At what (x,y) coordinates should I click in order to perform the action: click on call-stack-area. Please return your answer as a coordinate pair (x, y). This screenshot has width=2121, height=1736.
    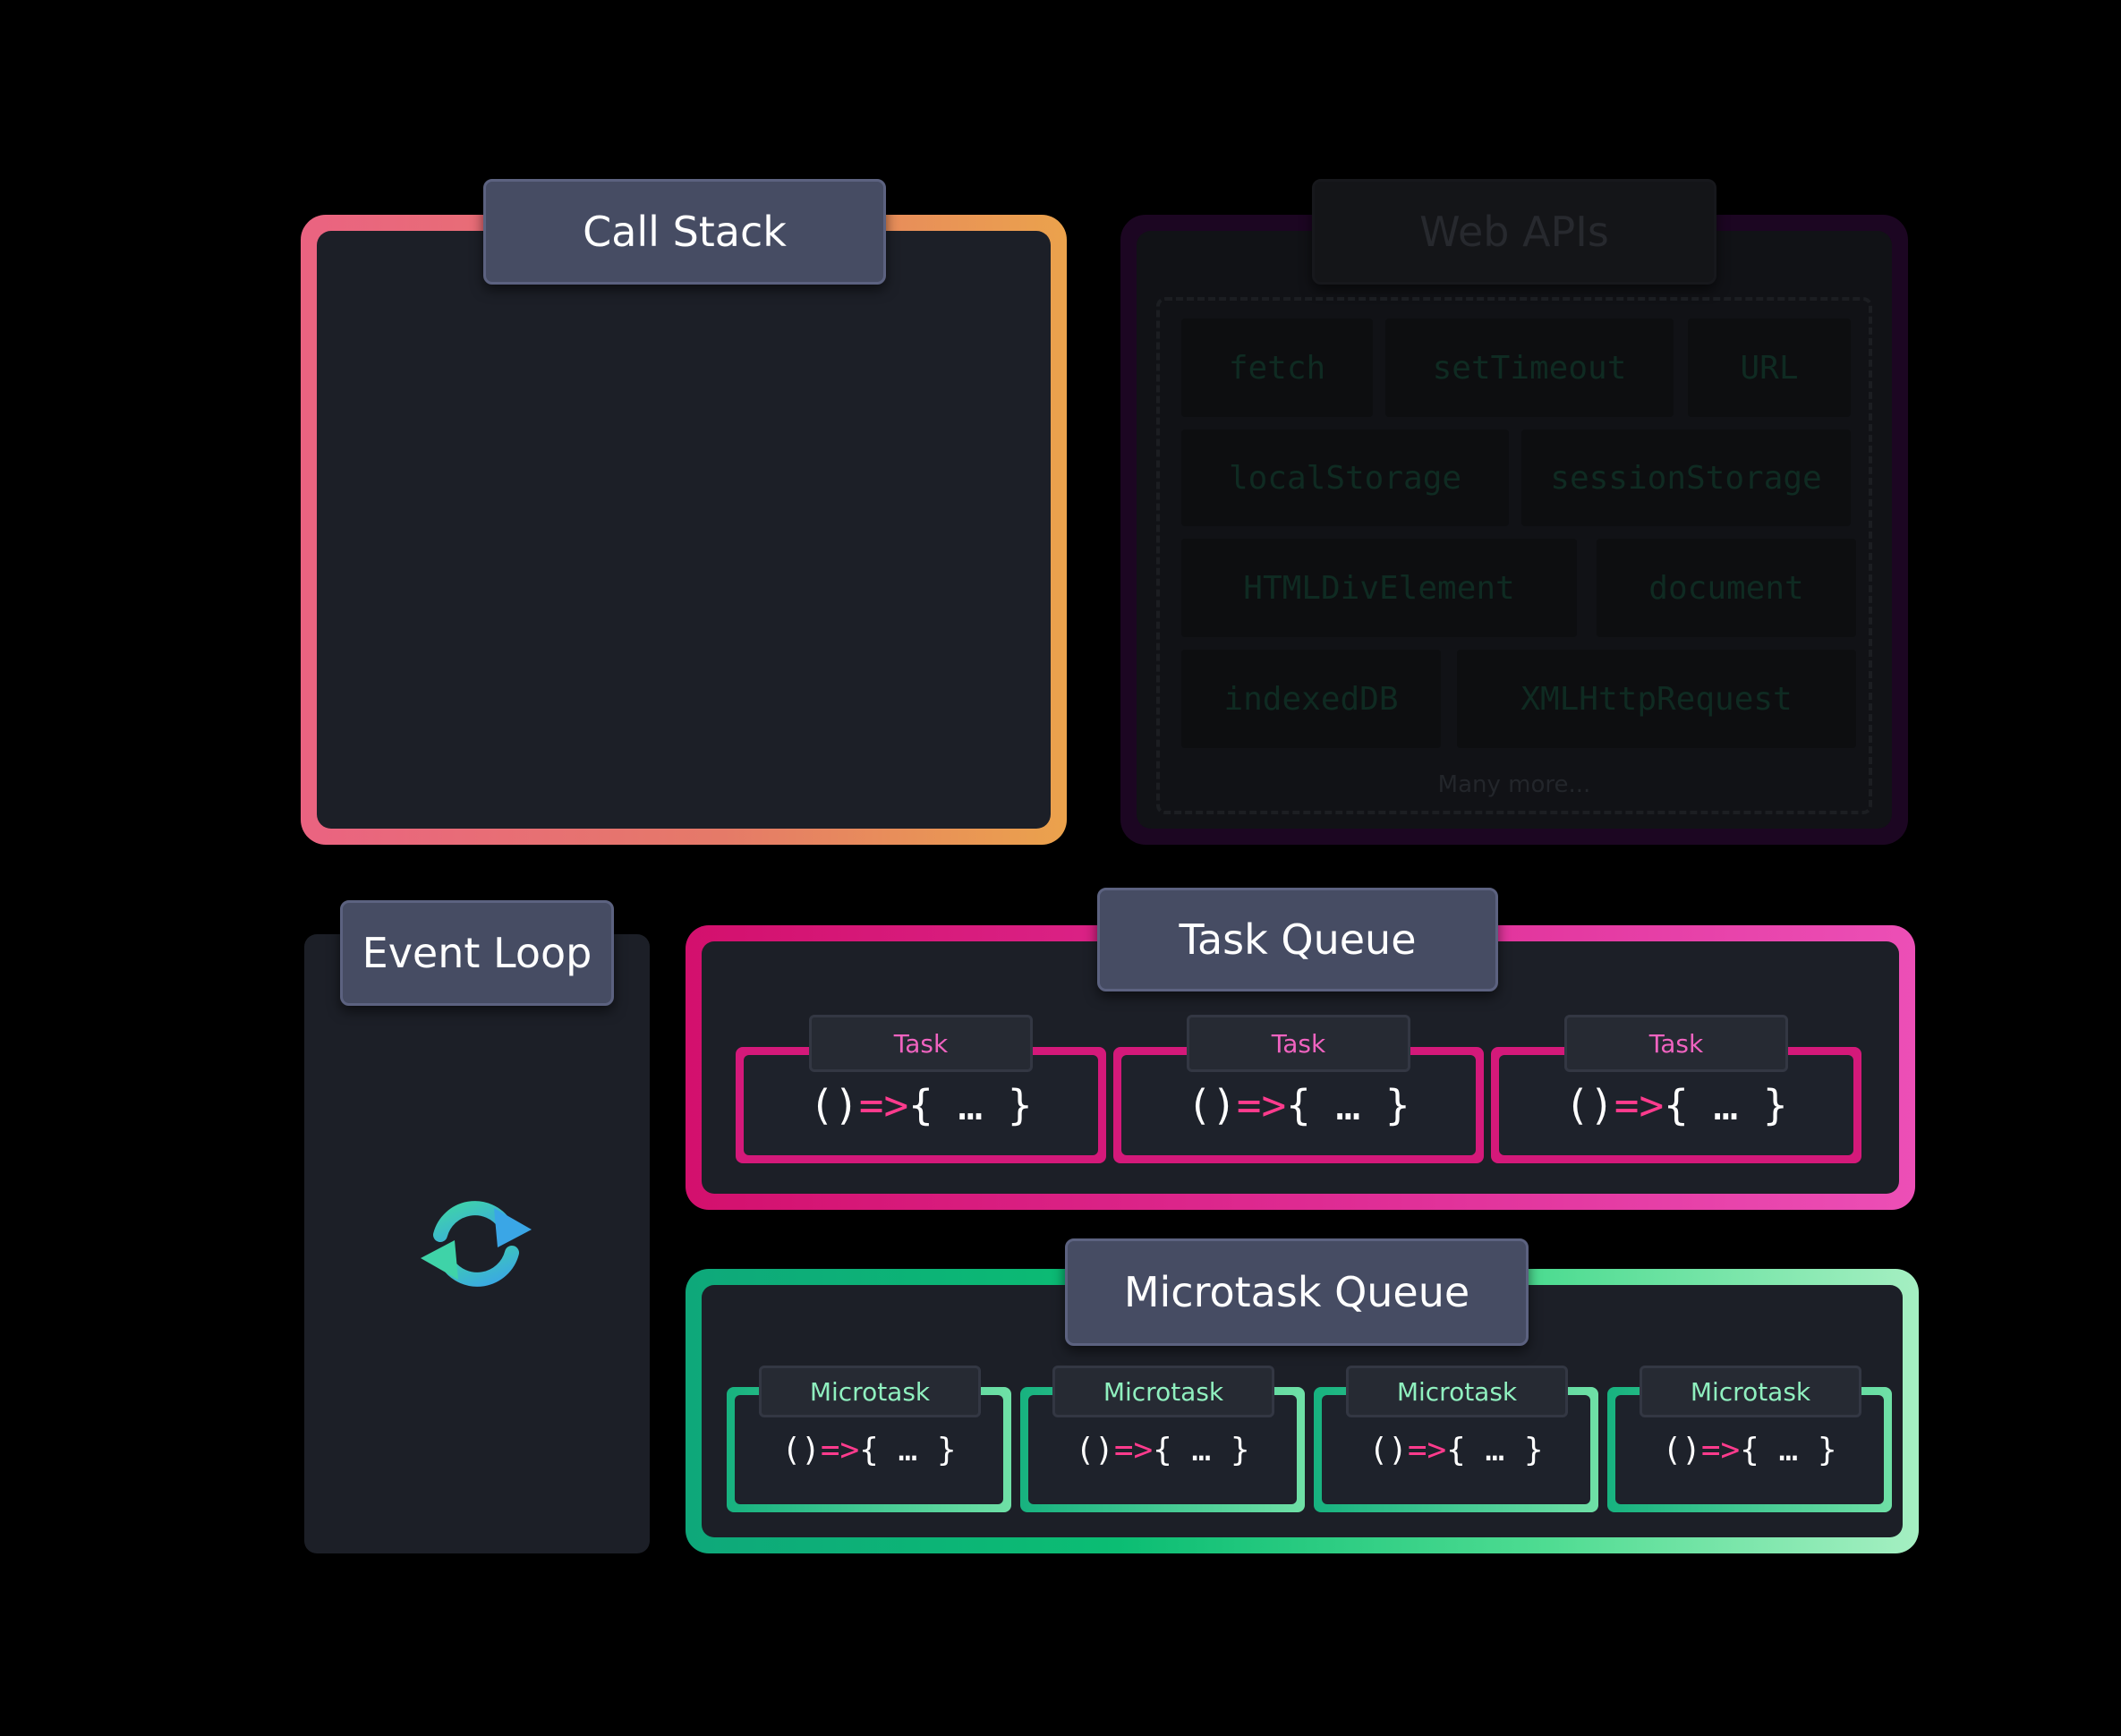
    Looking at the image, I should click on (684, 530).